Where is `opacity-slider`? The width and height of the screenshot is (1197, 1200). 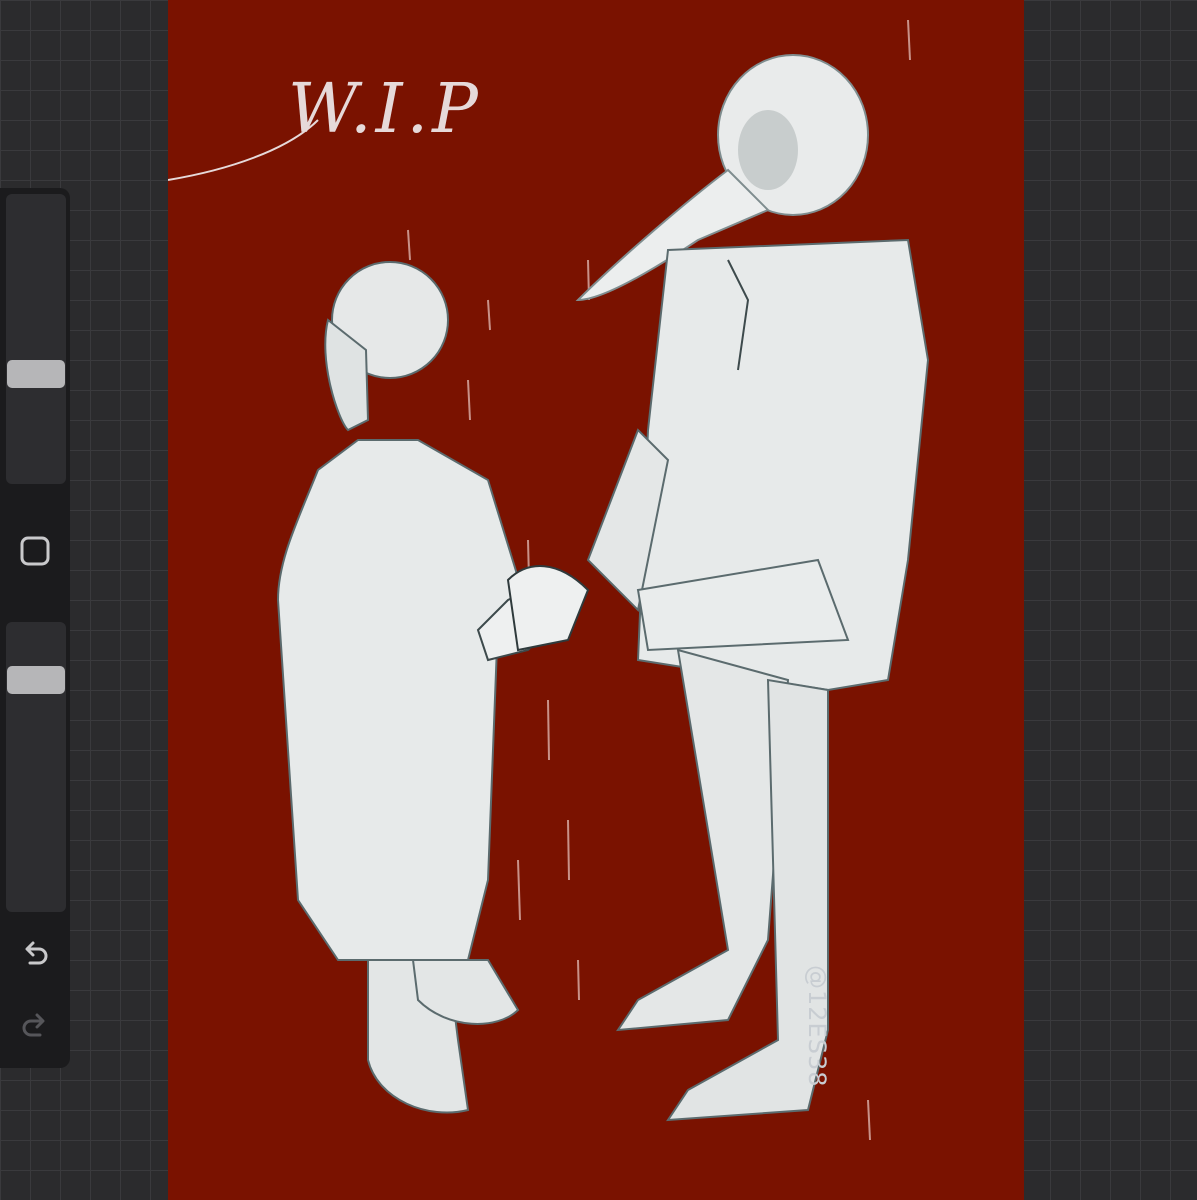 opacity-slider is located at coordinates (36, 767).